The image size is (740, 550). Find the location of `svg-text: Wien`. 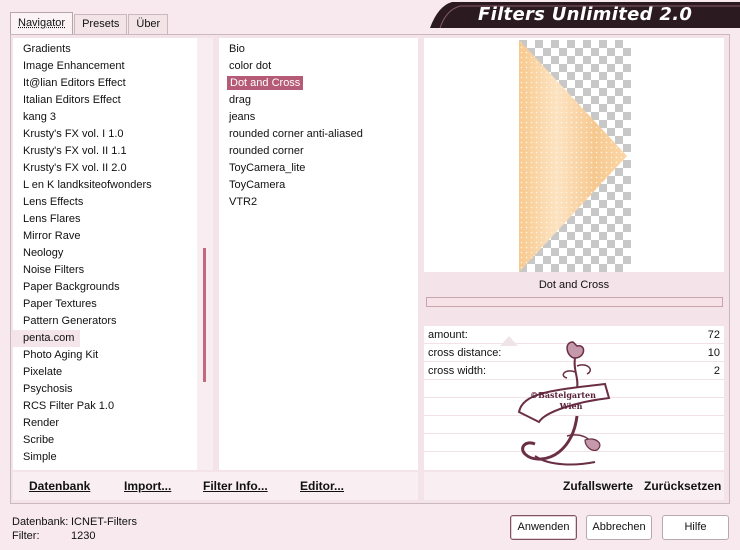

svg-text: Wien is located at coordinates (571, 406).